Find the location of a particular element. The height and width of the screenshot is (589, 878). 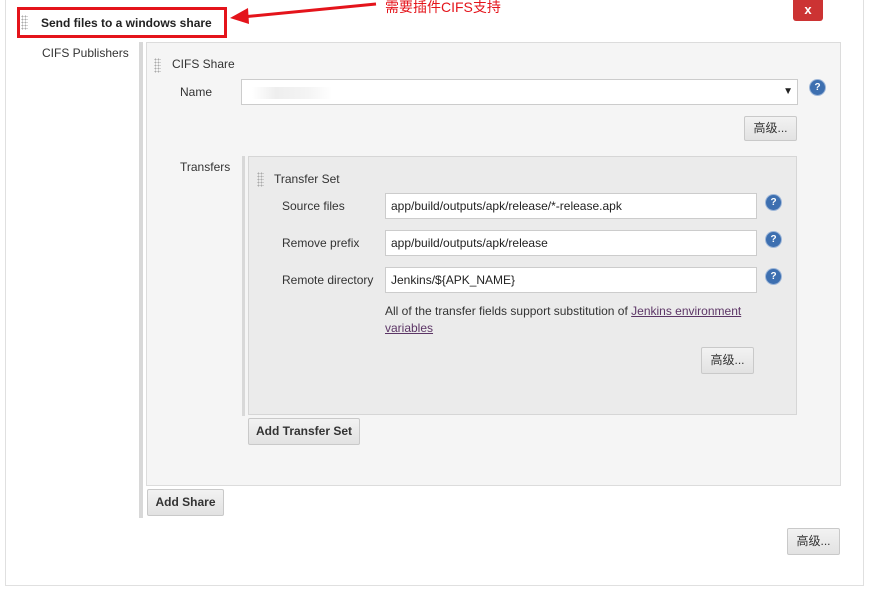

publishers-label: CIFS Publishers is located at coordinates (85, 53).